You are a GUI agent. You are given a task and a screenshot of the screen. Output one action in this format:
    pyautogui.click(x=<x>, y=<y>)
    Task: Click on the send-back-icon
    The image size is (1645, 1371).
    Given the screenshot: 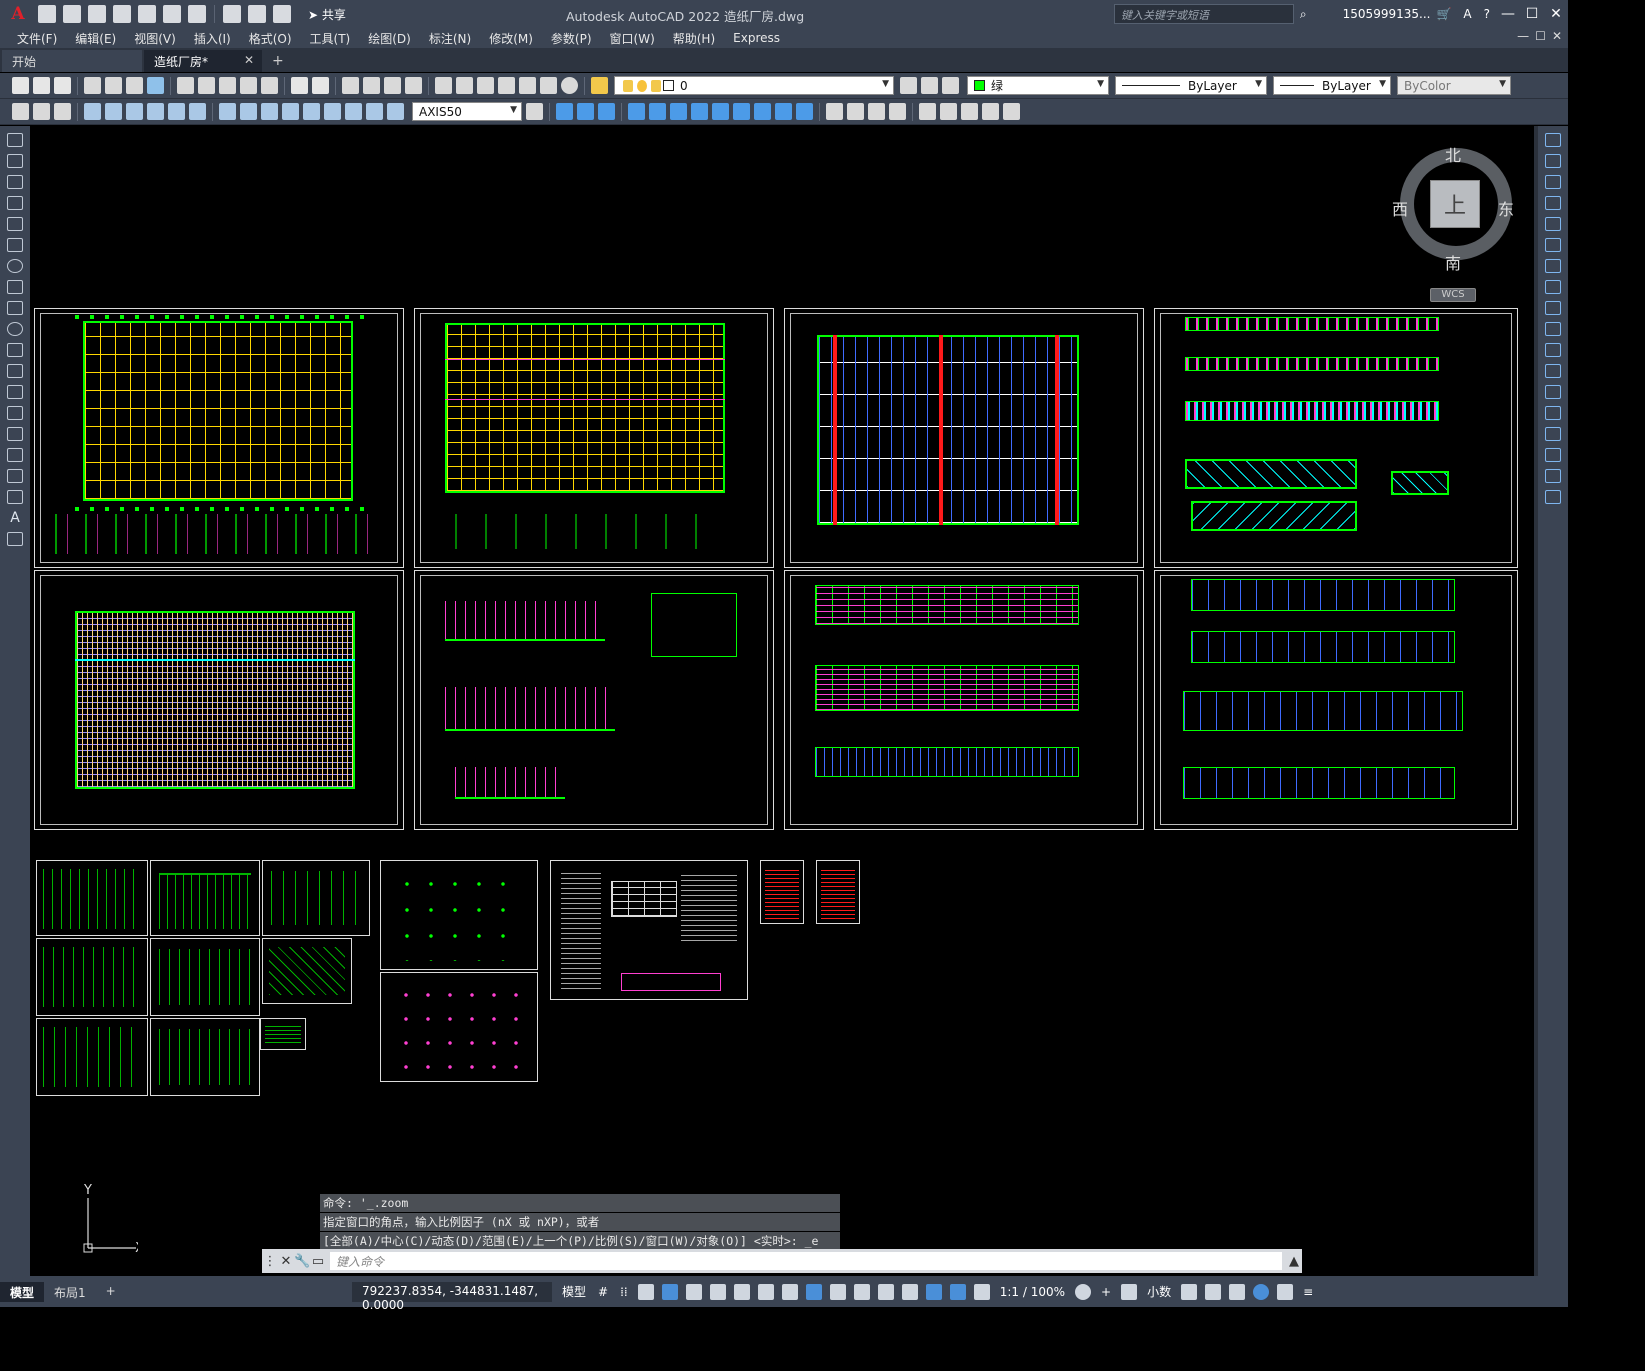 What is the action you would take?
    pyautogui.click(x=969, y=111)
    